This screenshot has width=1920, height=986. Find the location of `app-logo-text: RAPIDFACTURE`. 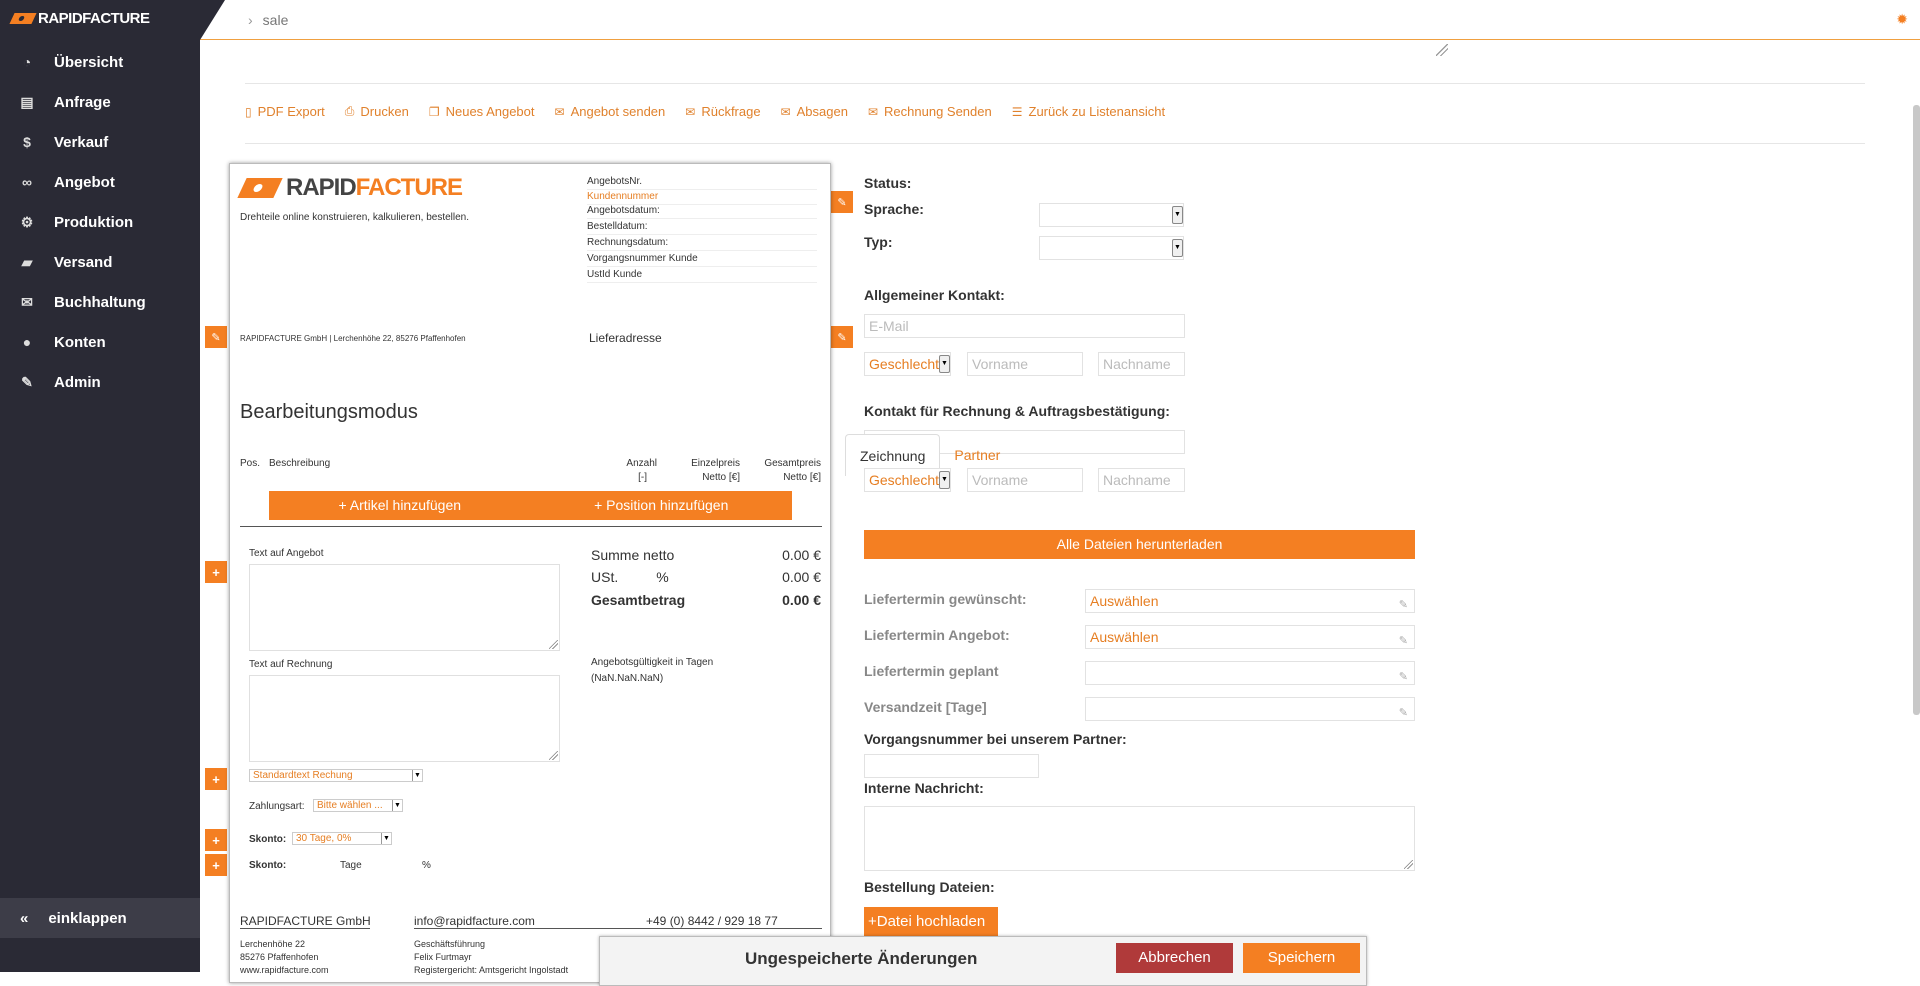

app-logo-text: RAPIDFACTURE is located at coordinates (94, 18).